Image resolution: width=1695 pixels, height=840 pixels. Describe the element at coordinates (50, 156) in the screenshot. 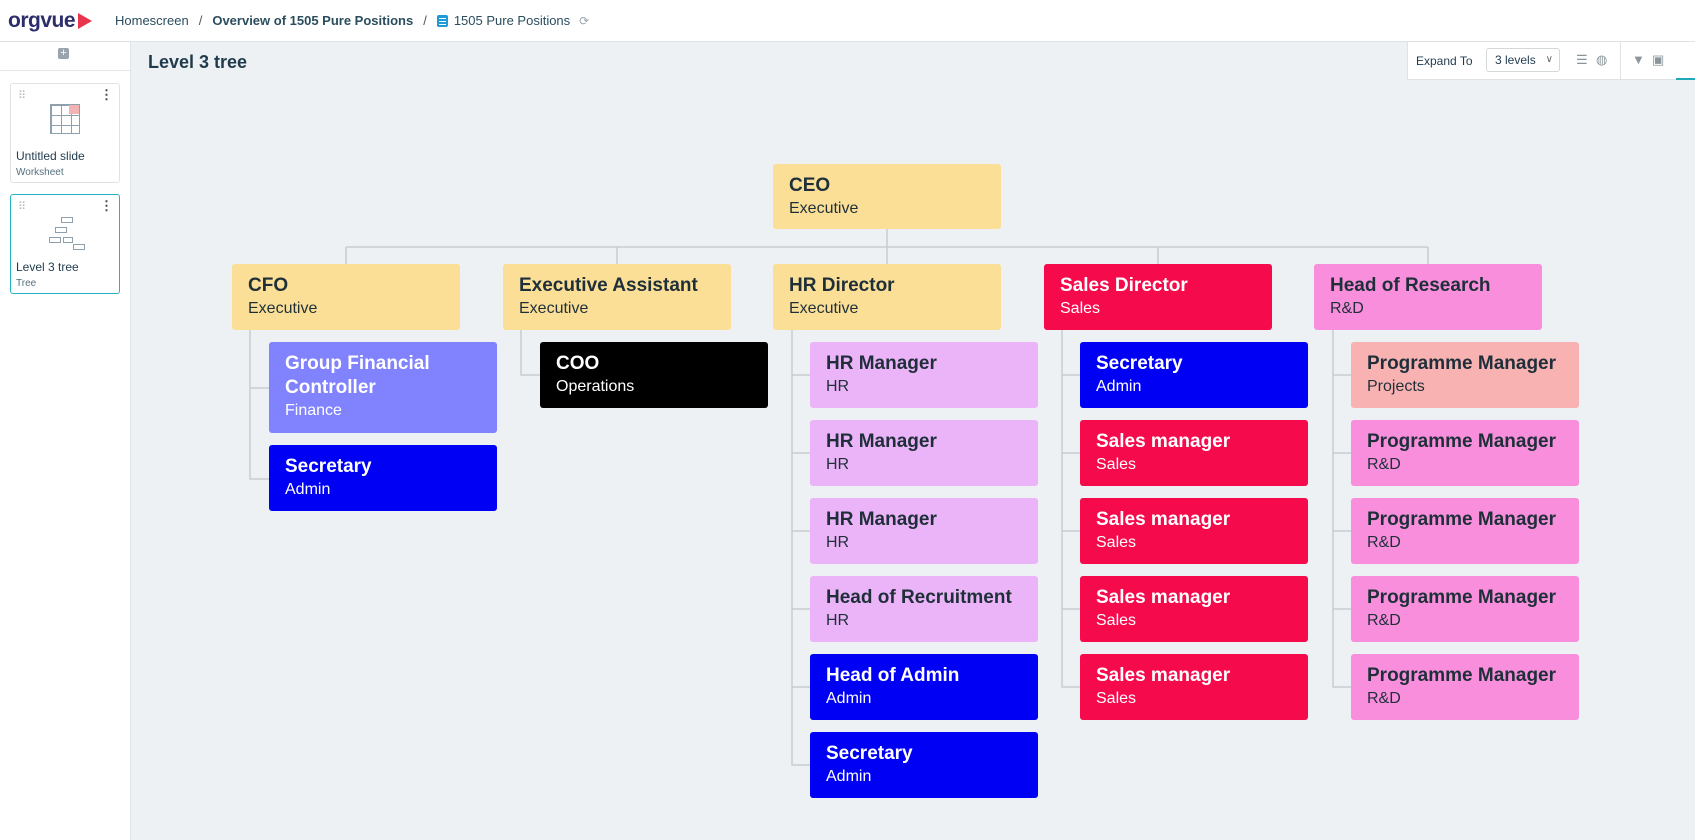

I see `slide-name: Untitled slide` at that location.